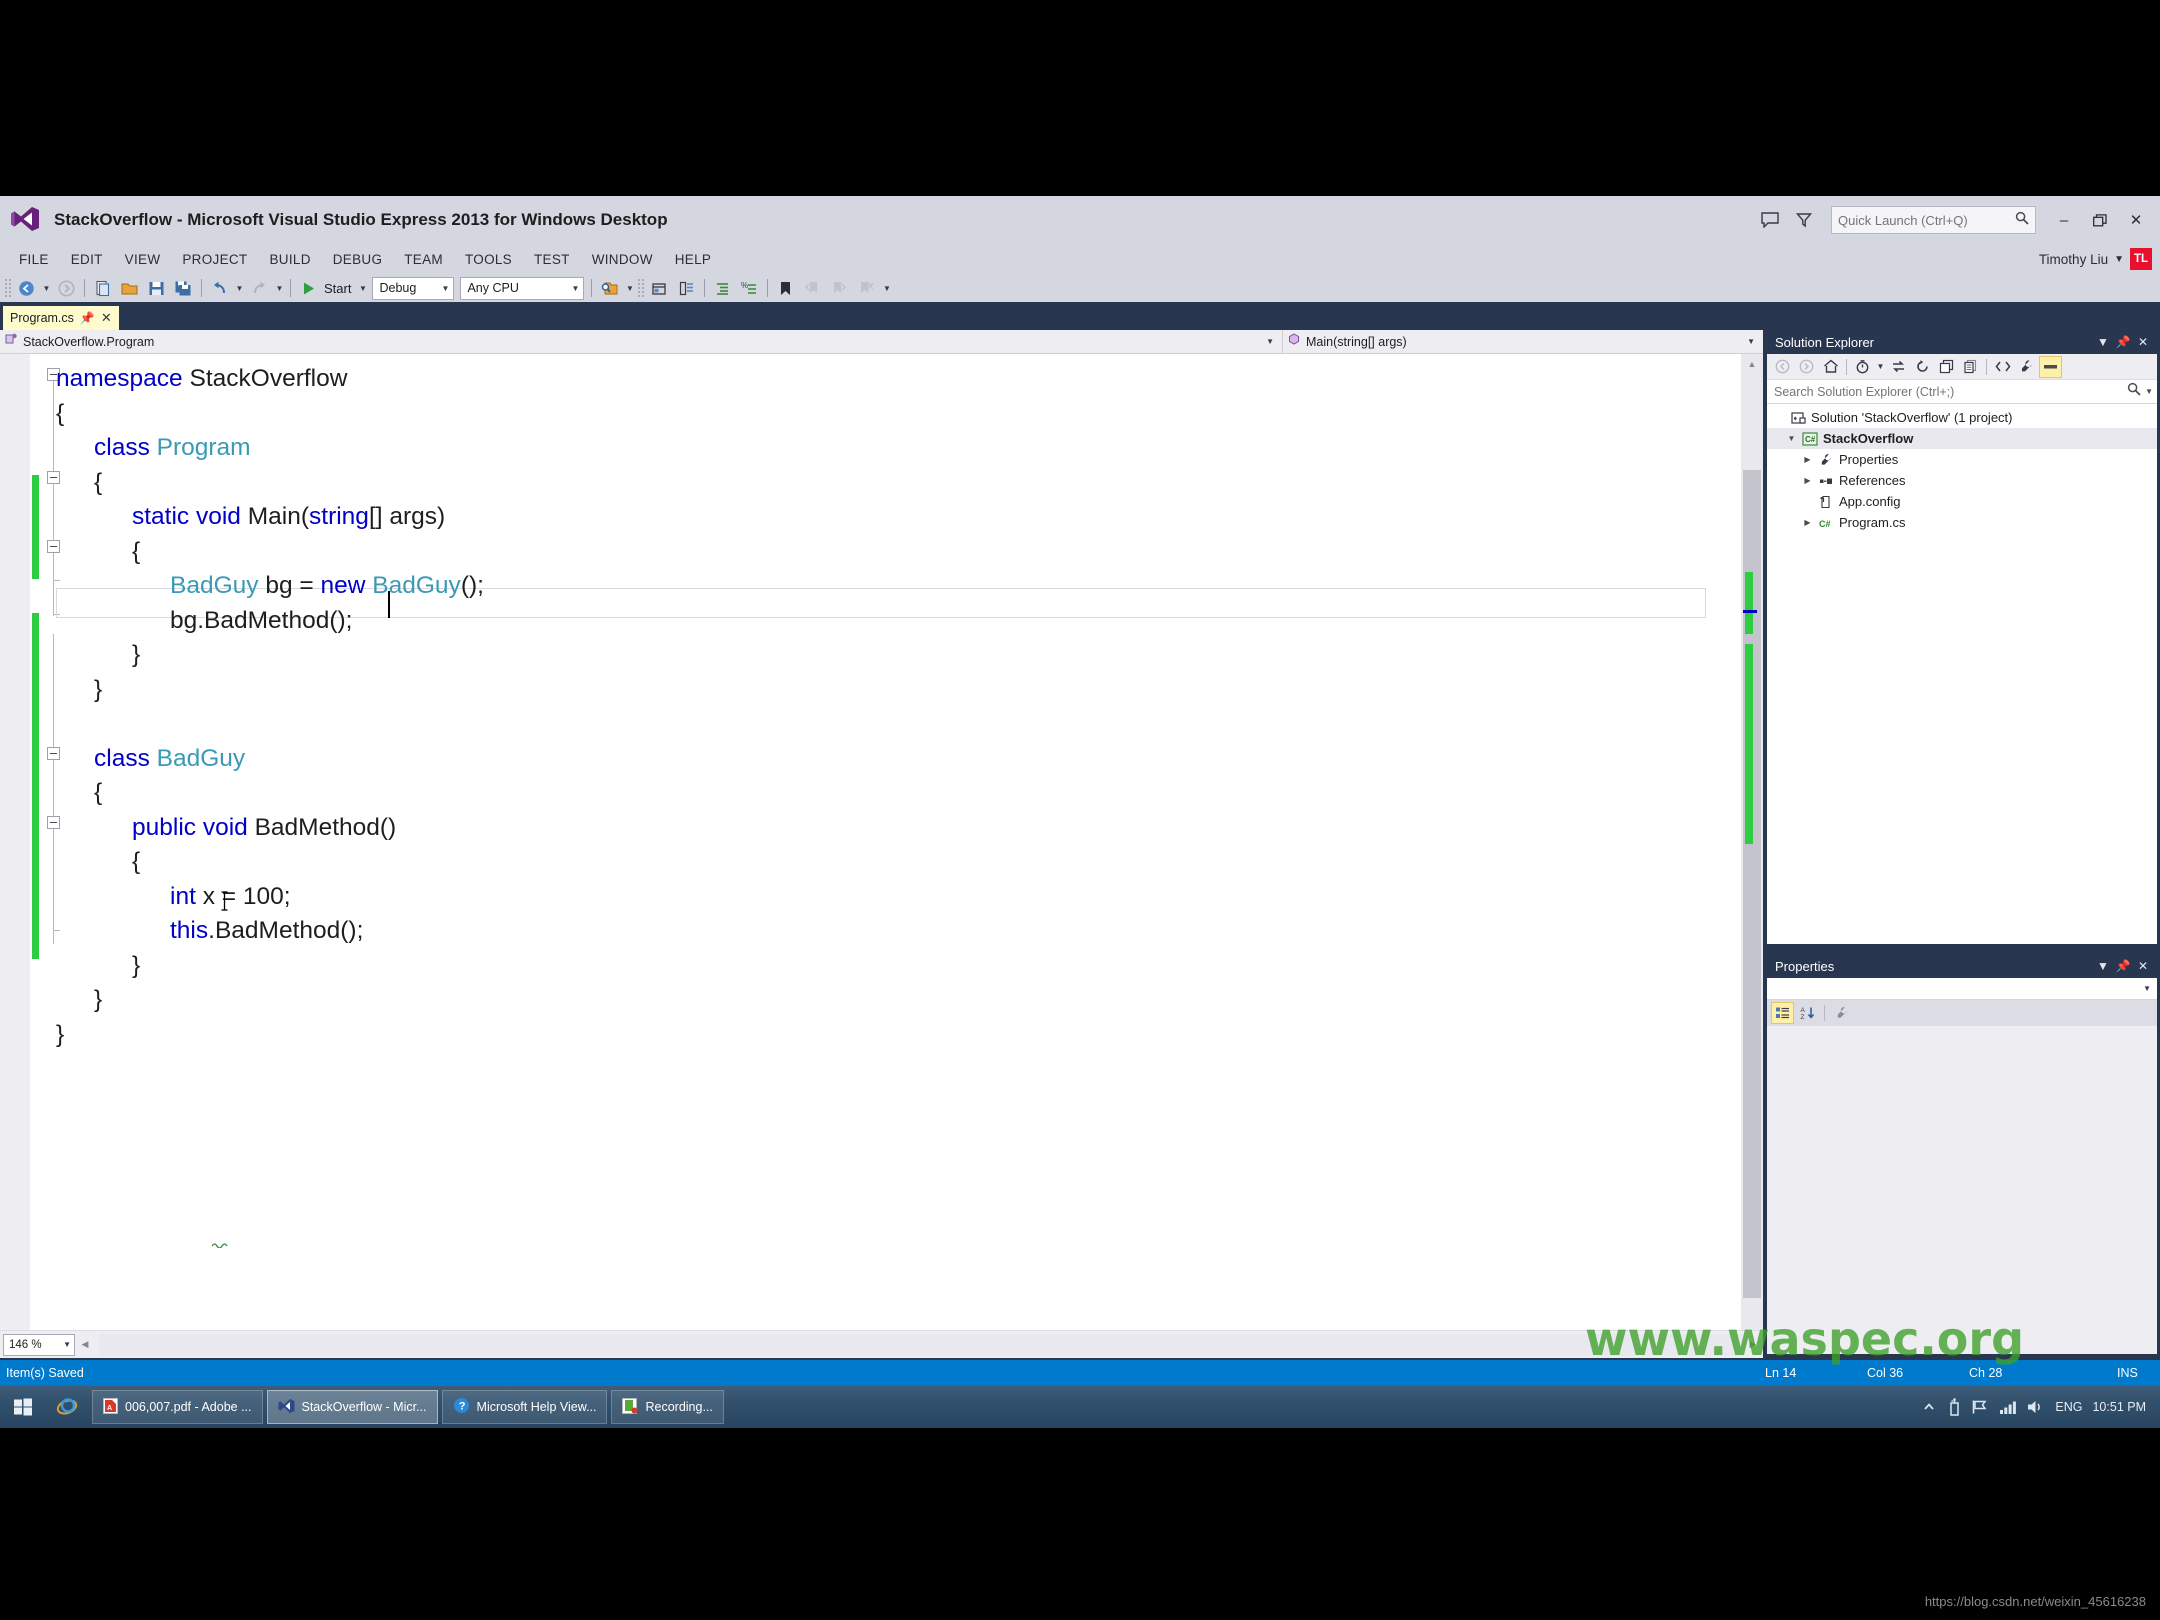 The width and height of the screenshot is (2160, 1620). Describe the element at coordinates (856, 379) in the screenshot. I see `code-line: namespace StackOverflow` at that location.